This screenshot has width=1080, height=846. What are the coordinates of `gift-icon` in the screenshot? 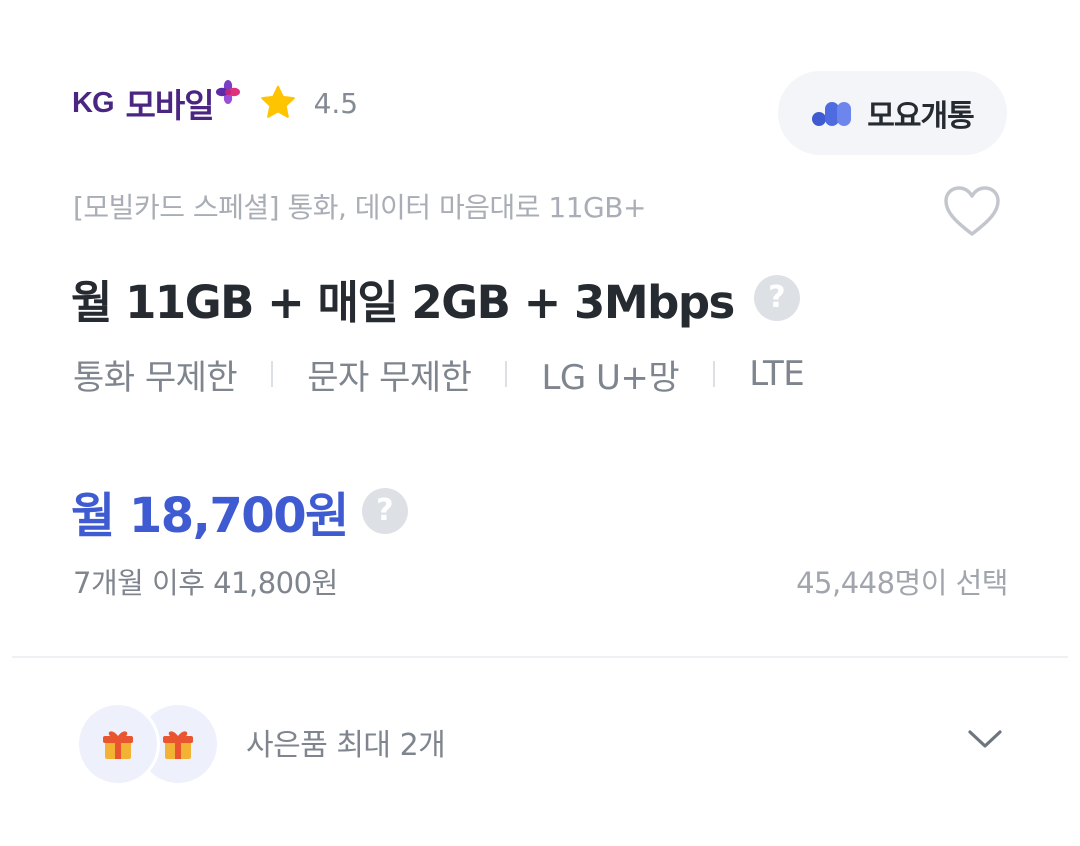 It's located at (118, 744).